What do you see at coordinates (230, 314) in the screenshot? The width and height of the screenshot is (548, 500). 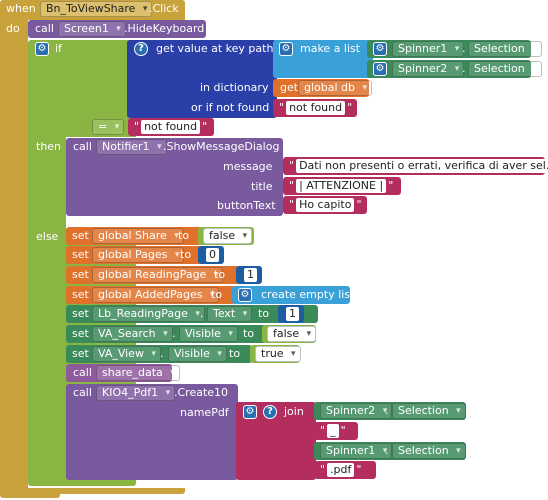 I see `text-property-dropdown: Text` at bounding box center [230, 314].